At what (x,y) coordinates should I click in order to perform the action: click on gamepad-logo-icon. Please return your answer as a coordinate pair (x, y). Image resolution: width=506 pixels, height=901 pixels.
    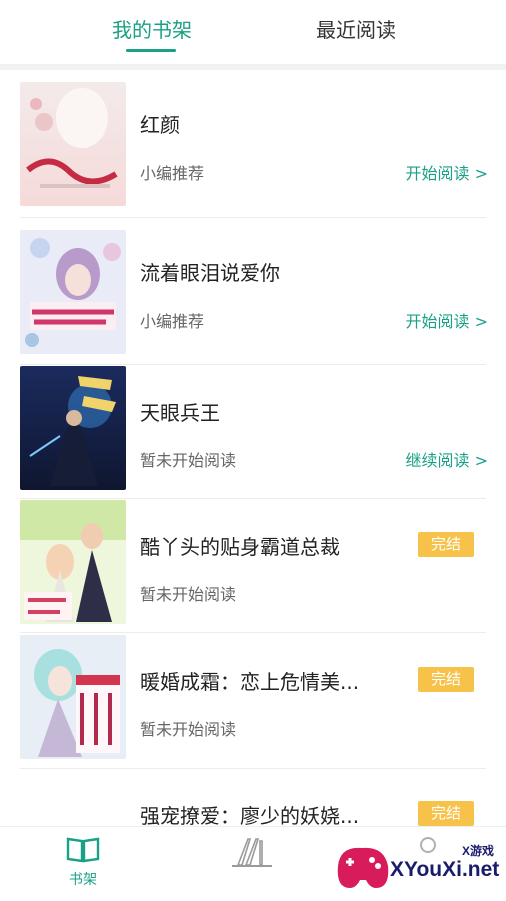
    Looking at the image, I should click on (363, 867).